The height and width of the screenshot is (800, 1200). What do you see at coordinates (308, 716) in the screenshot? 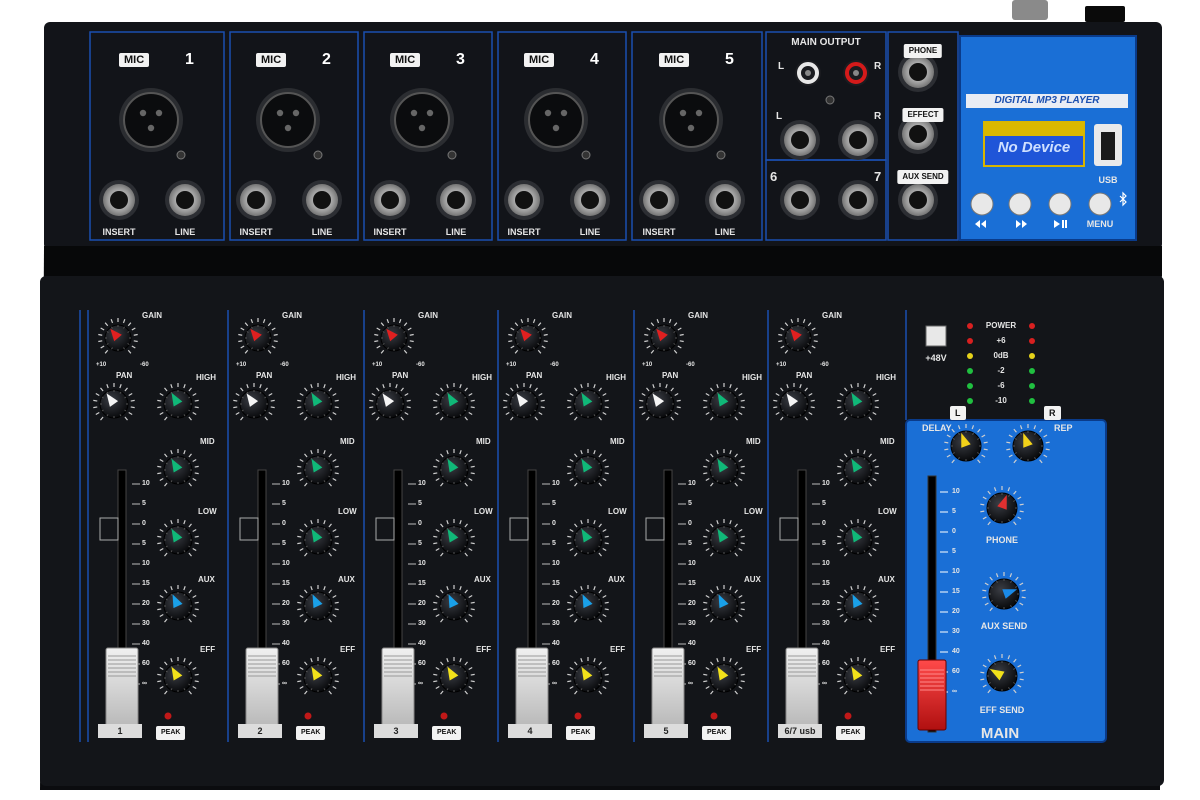
I see `peak-led` at bounding box center [308, 716].